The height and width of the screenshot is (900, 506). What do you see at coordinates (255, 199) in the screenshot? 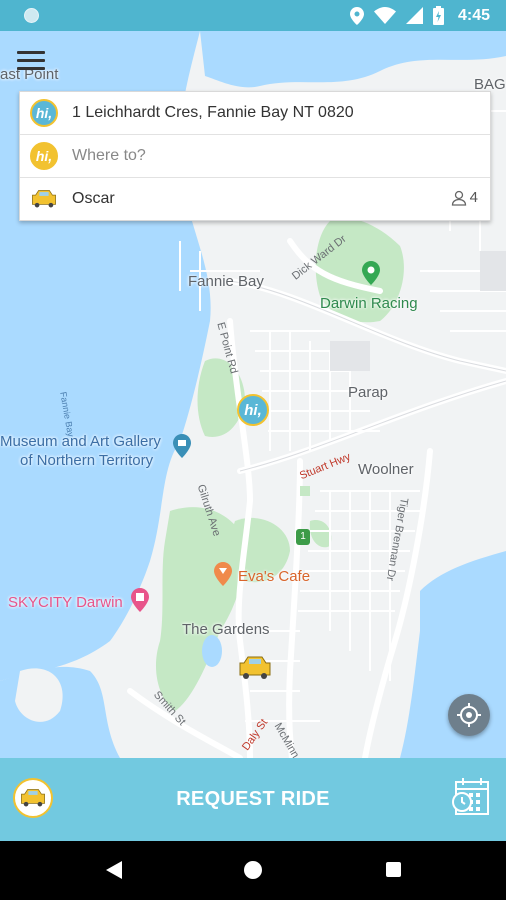
I see `vehicle-row: Oscar 4` at bounding box center [255, 199].